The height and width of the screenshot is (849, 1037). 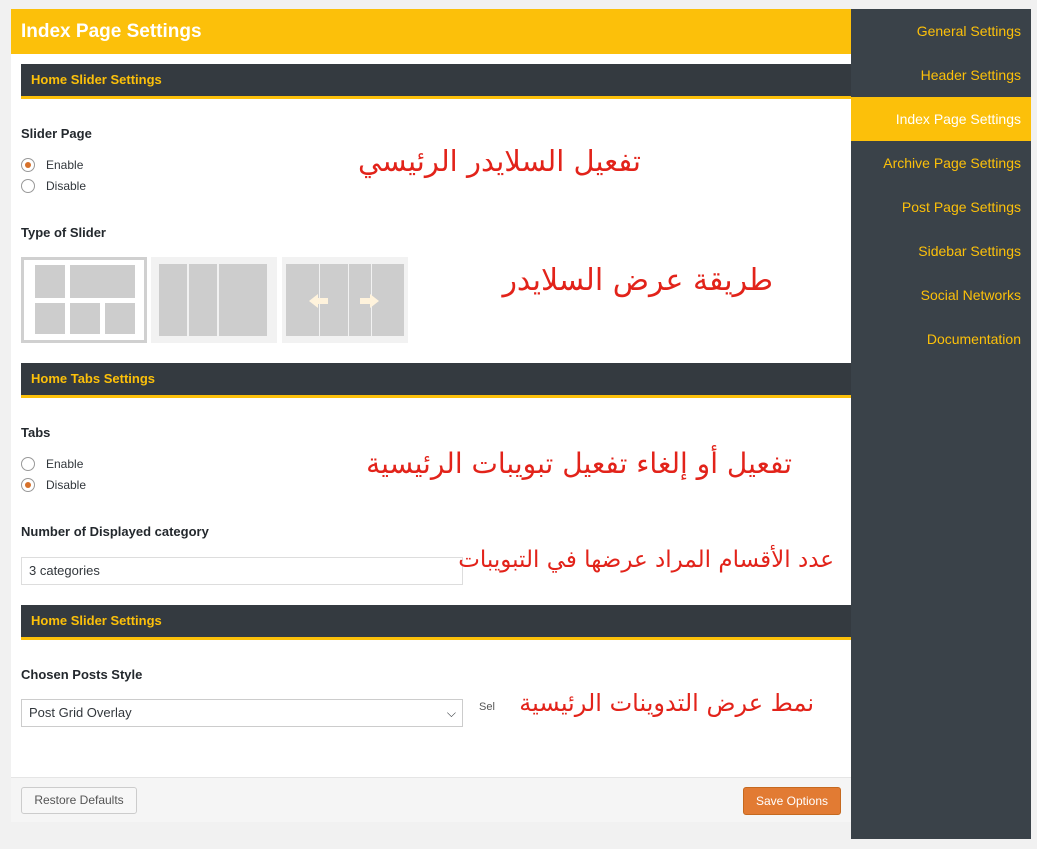 What do you see at coordinates (941, 207) in the screenshot?
I see `sidebar-item-post-page: Post Page Settings` at bounding box center [941, 207].